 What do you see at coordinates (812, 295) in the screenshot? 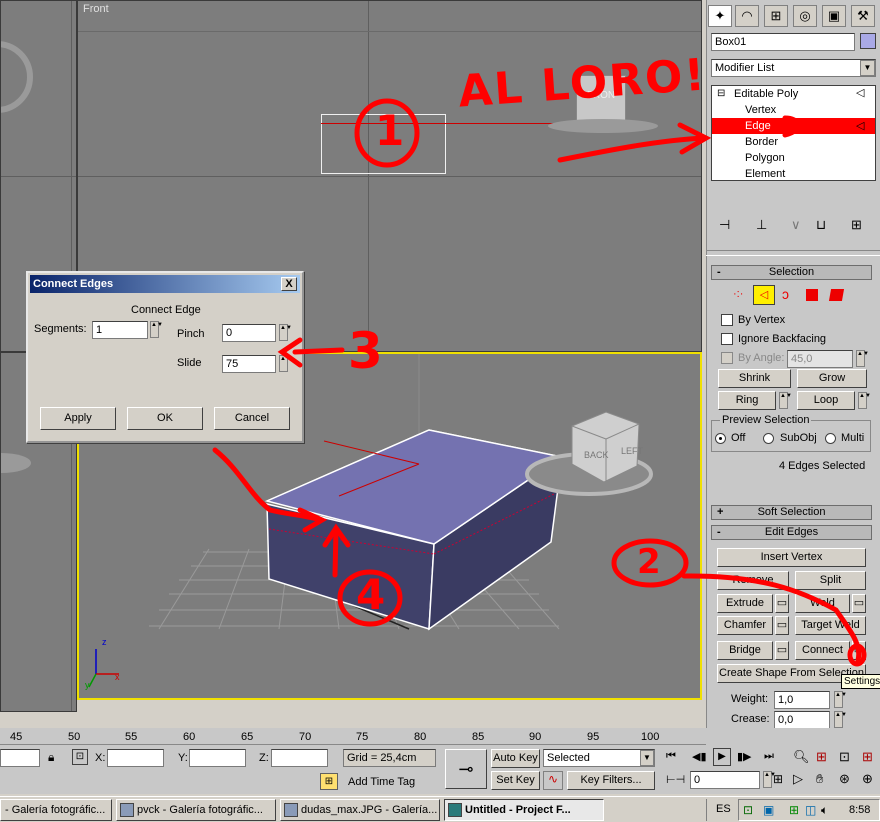
I see `polygon-mode-icon` at bounding box center [812, 295].